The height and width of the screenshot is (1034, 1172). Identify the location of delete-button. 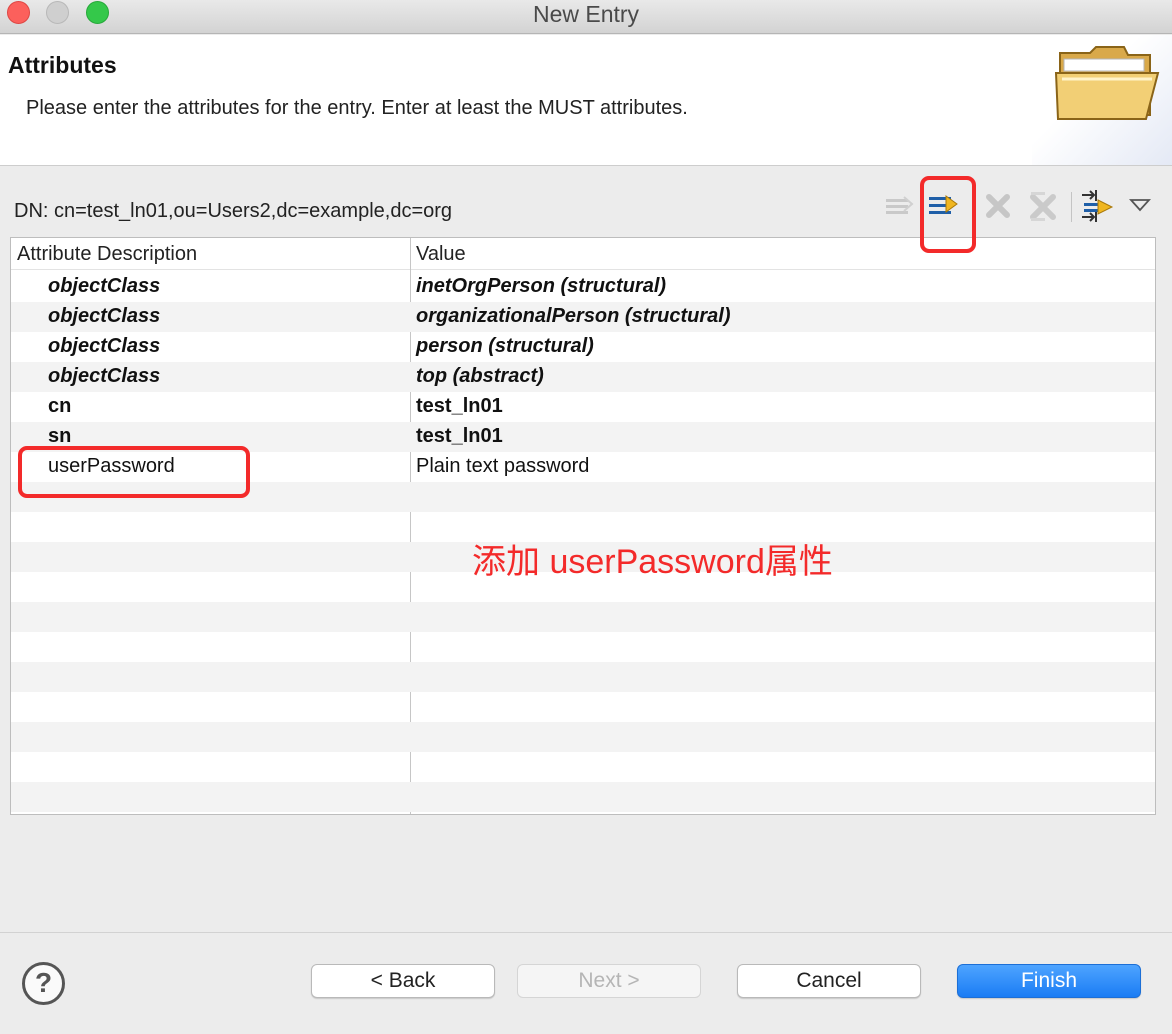
(998, 206).